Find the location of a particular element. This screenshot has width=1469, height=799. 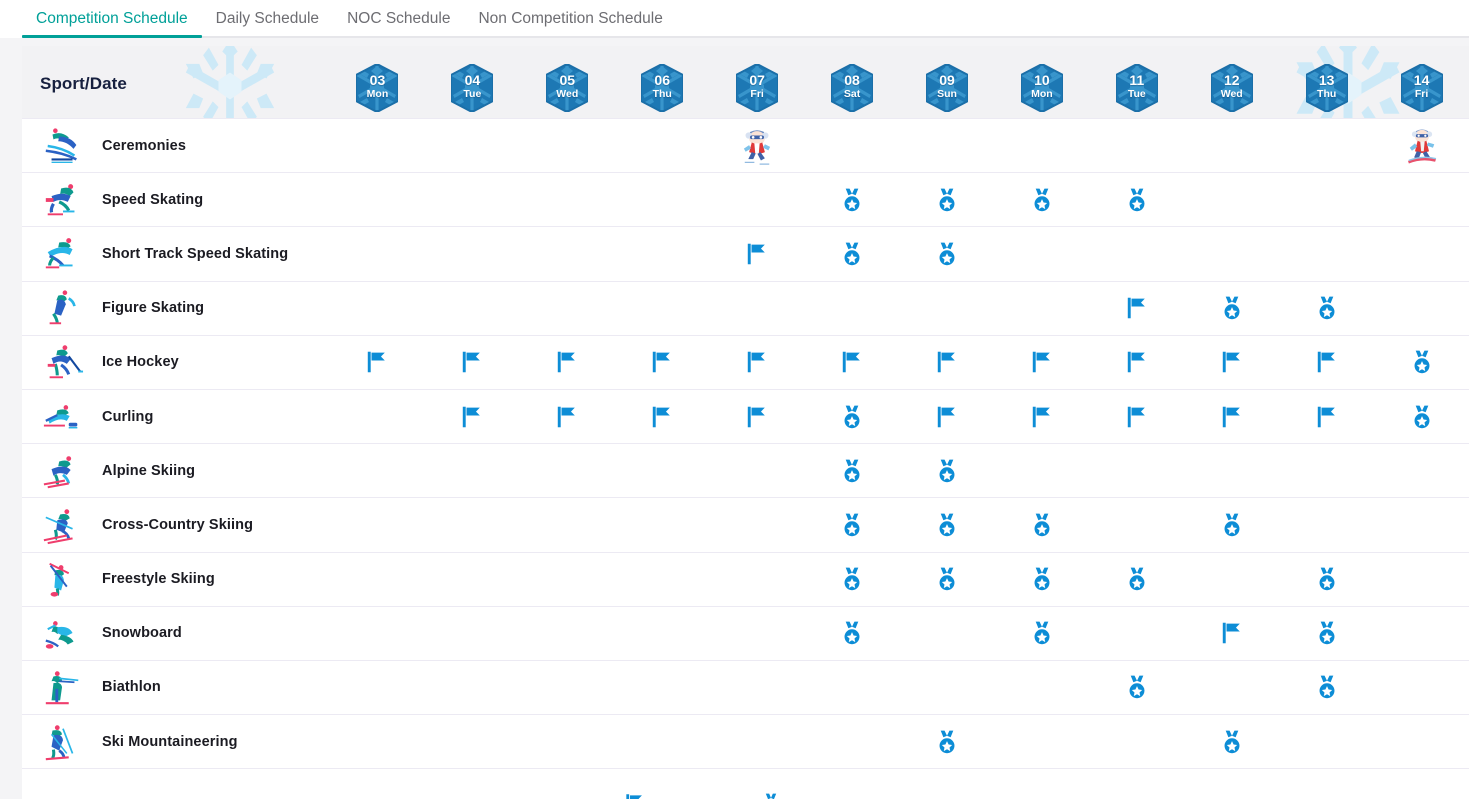

pictogram-ski-mountaineering is located at coordinates (63, 742).